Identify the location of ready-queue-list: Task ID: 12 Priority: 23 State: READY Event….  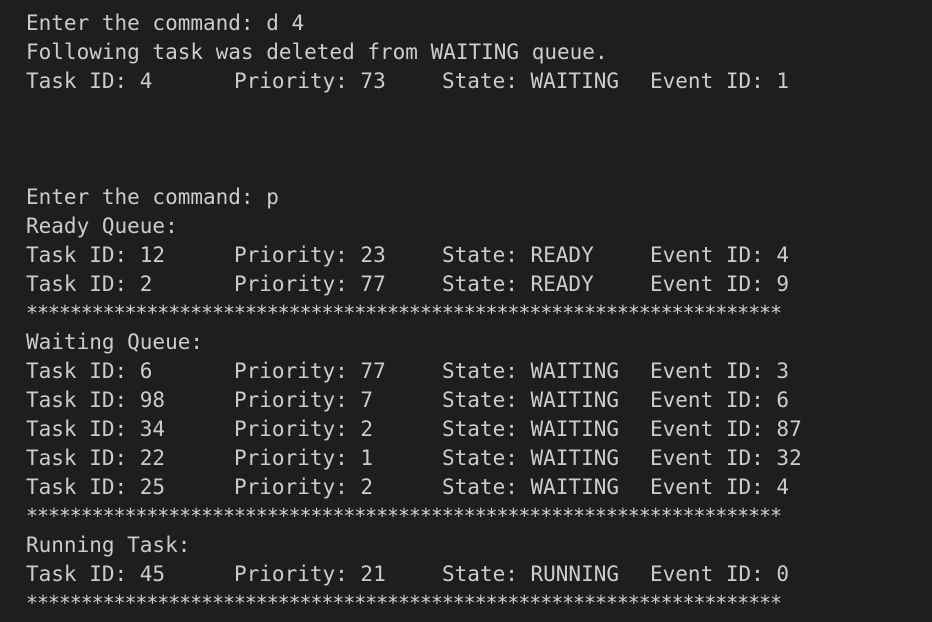
(476, 270).